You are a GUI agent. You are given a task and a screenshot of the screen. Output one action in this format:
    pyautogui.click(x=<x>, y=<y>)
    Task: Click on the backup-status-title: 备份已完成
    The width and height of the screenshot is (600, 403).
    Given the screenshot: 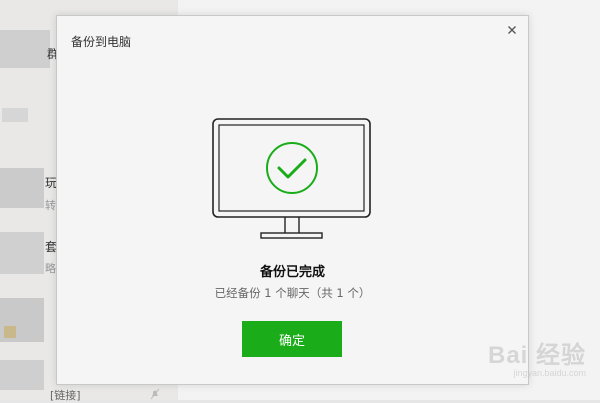 What is the action you would take?
    pyautogui.click(x=292, y=272)
    